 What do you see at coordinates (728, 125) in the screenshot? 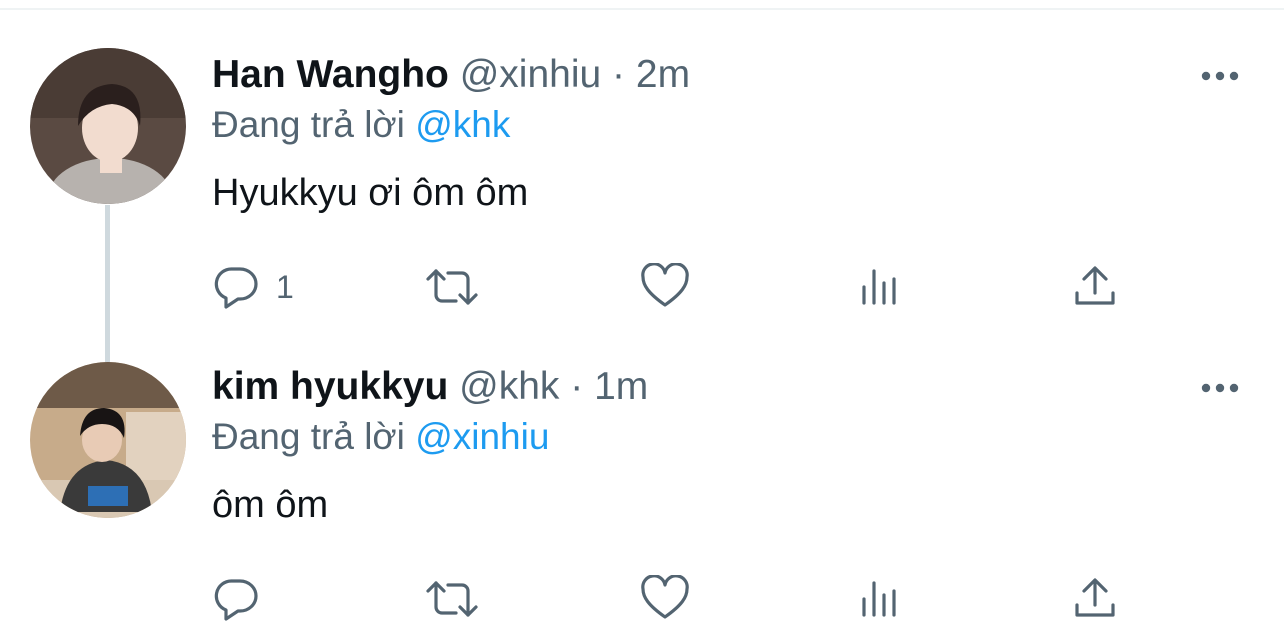
I see `replying-to: Đang trả lời @khk` at bounding box center [728, 125].